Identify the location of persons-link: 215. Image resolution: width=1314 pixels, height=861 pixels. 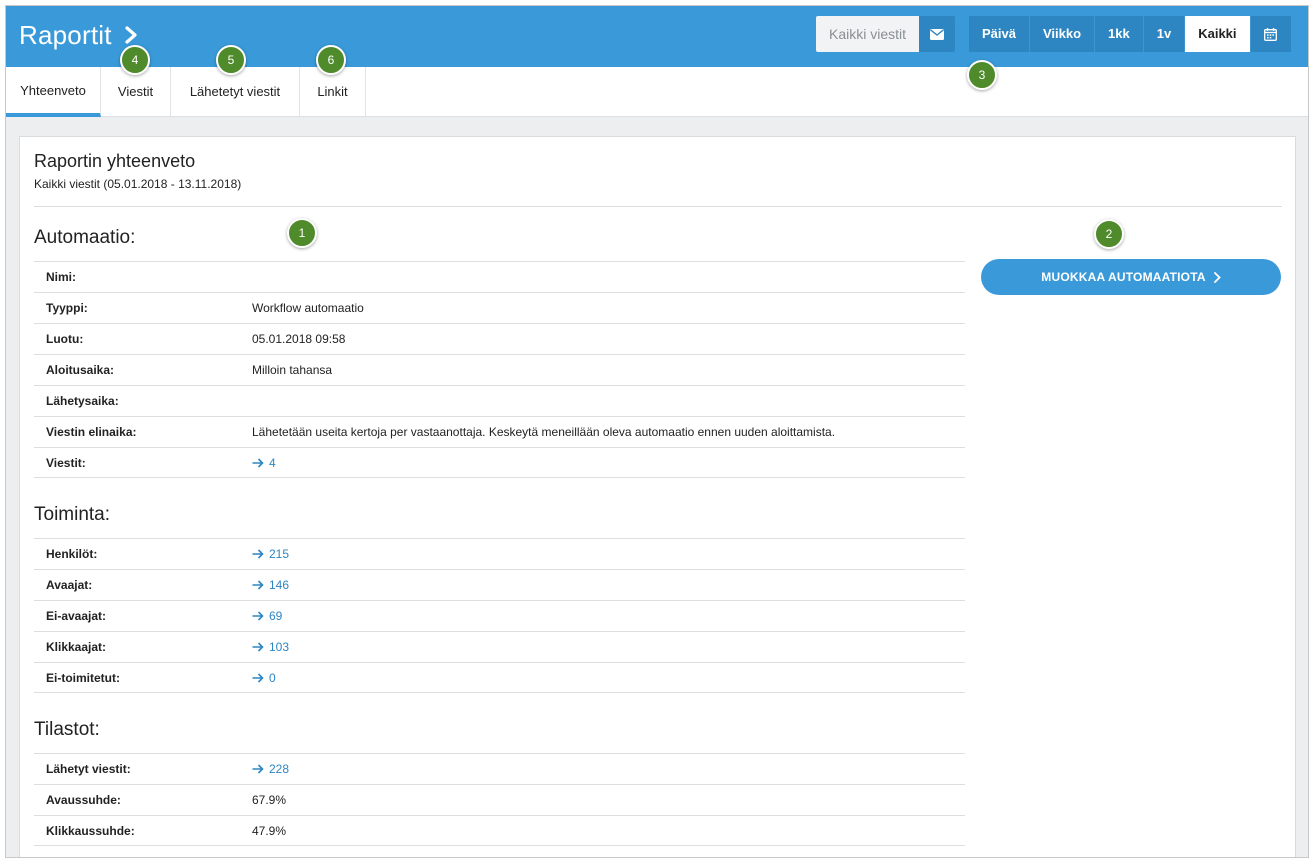
(270, 554).